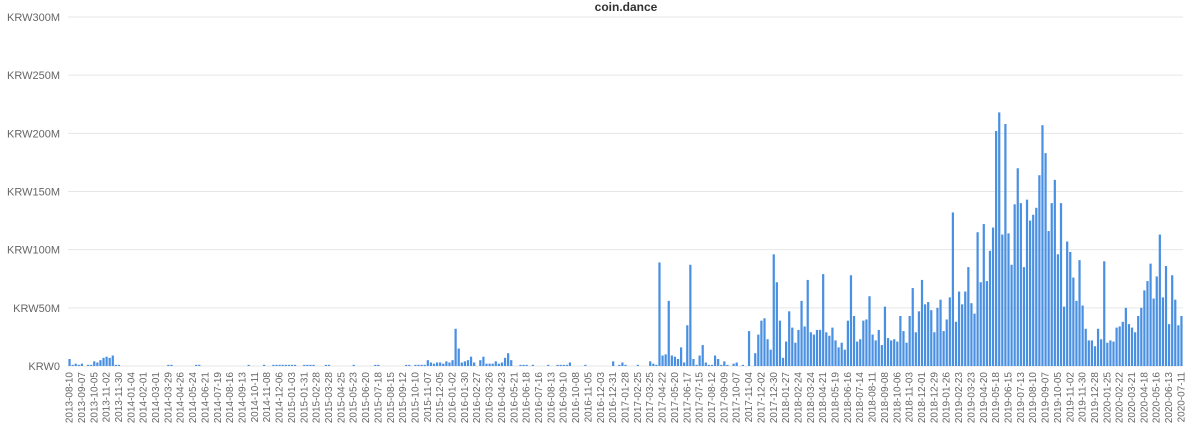 The height and width of the screenshot is (434, 1200). I want to click on x-tick-label: 2014-10-11, so click(255, 397).